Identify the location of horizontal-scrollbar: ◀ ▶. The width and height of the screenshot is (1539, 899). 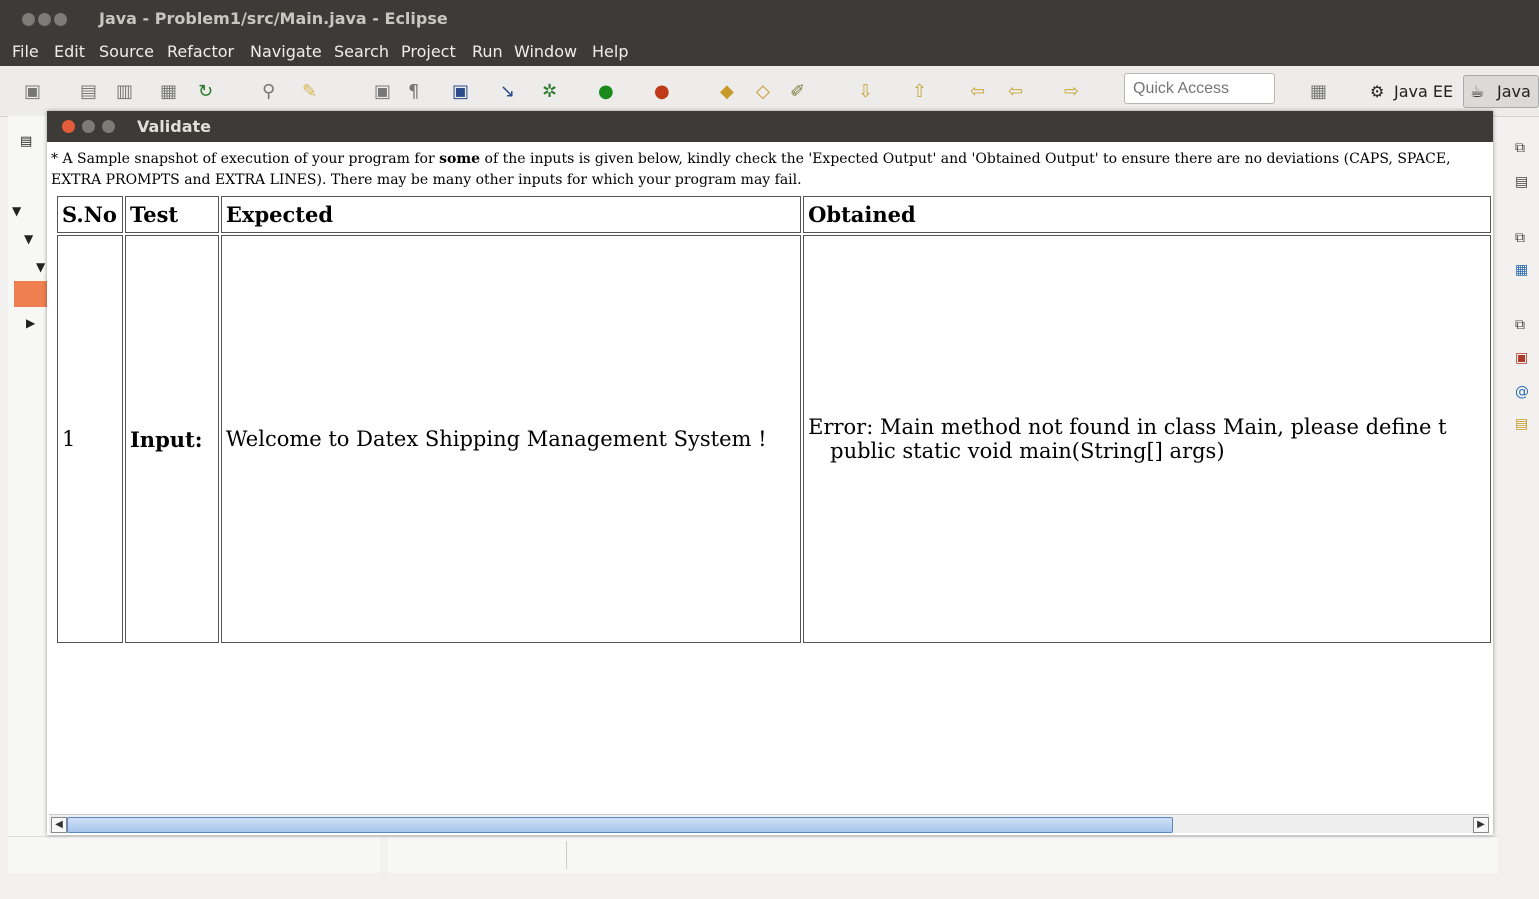
(769, 823).